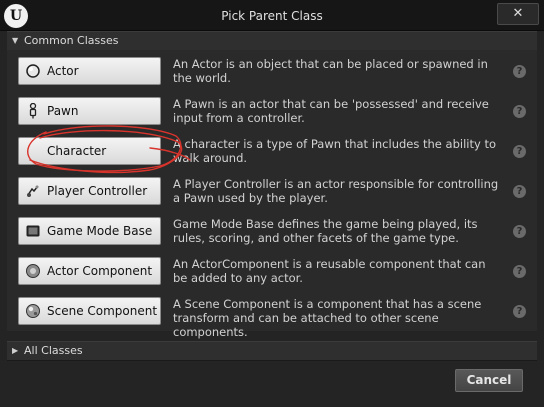 This screenshot has width=544, height=407. I want to click on actor-component-button: Actor Component, so click(89, 271).